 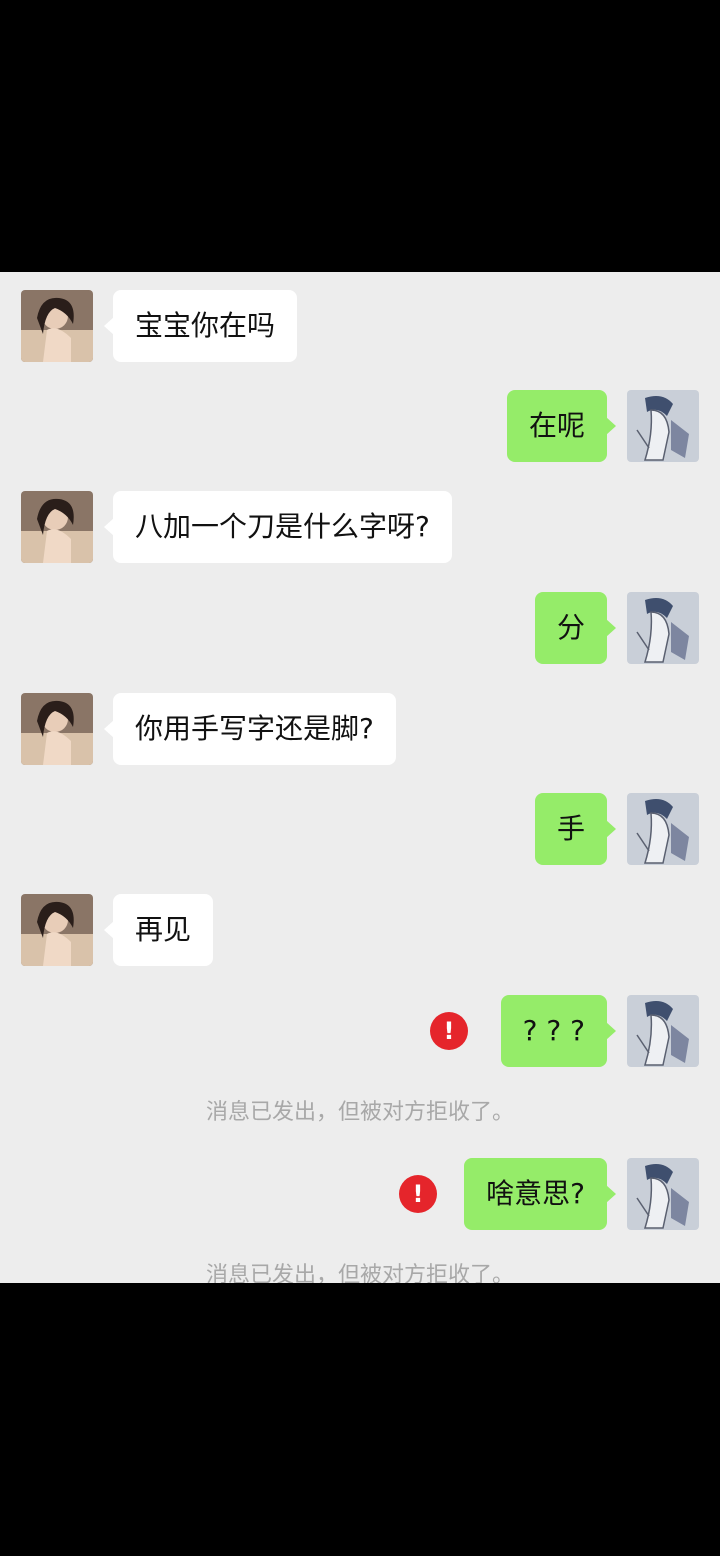 I want to click on message-bubble: 啥意思?, so click(x=540, y=1194).